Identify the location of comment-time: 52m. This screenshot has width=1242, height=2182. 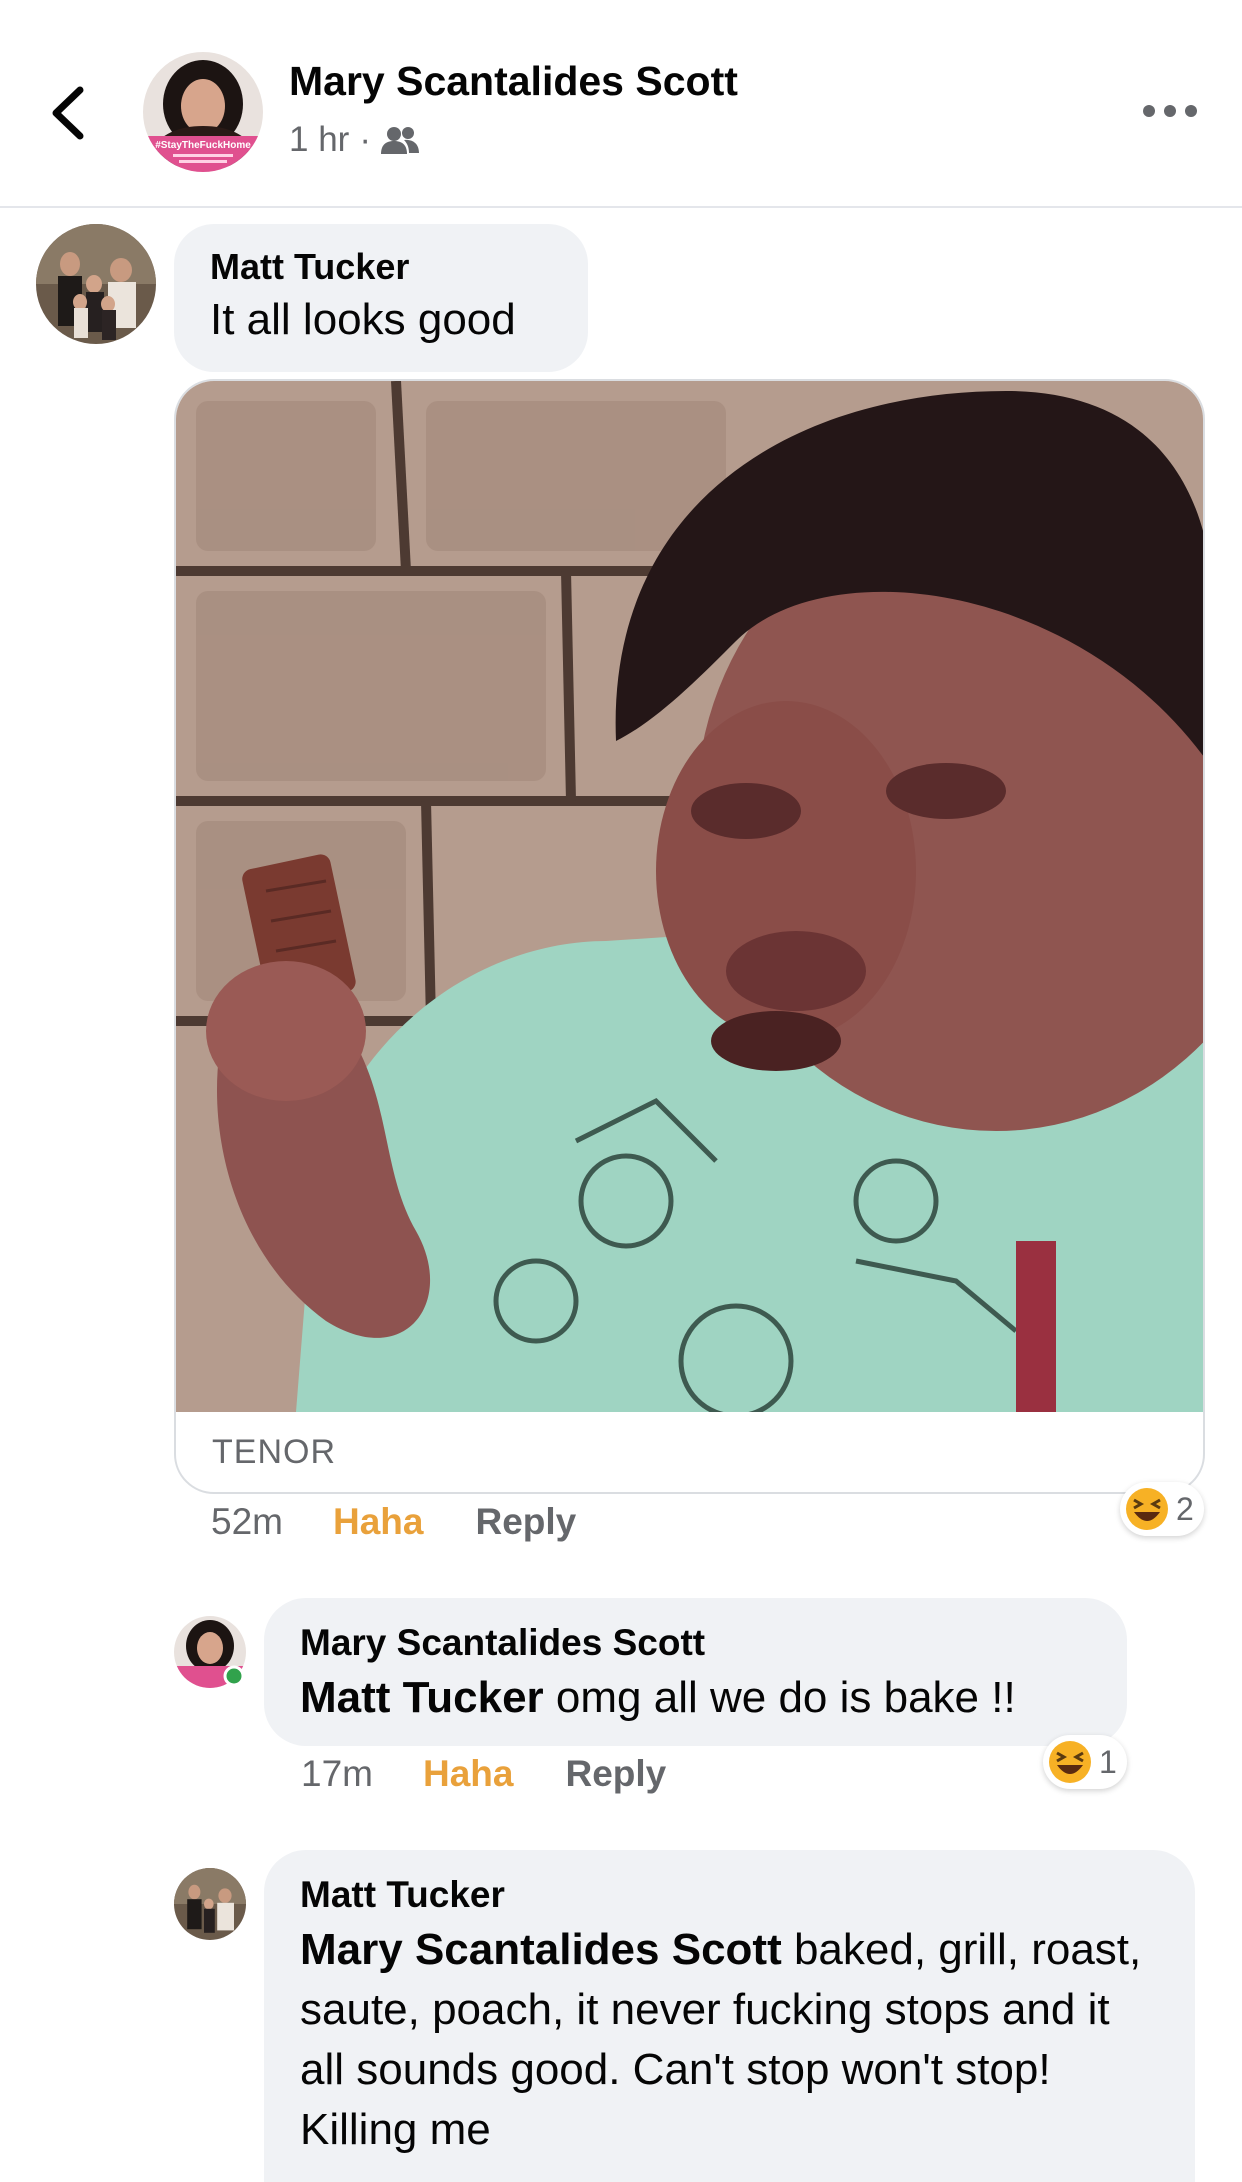
(247, 1521).